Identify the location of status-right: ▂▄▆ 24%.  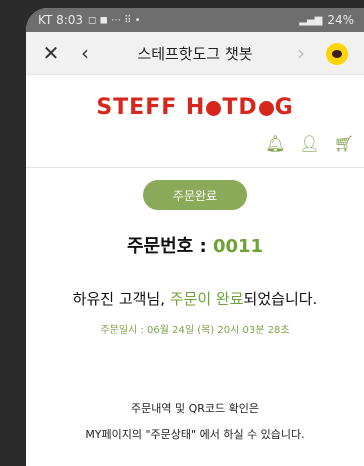
(326, 20).